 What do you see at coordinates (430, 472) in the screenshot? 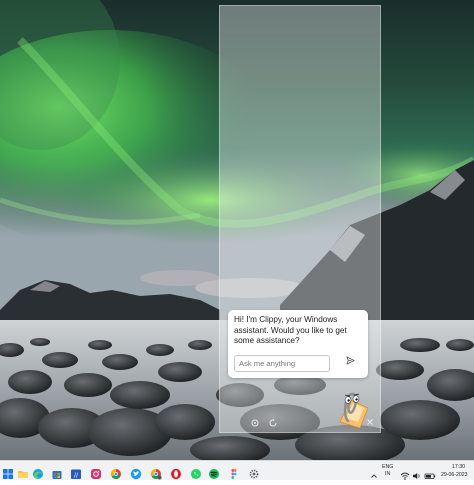
I see `tray-battery` at bounding box center [430, 472].